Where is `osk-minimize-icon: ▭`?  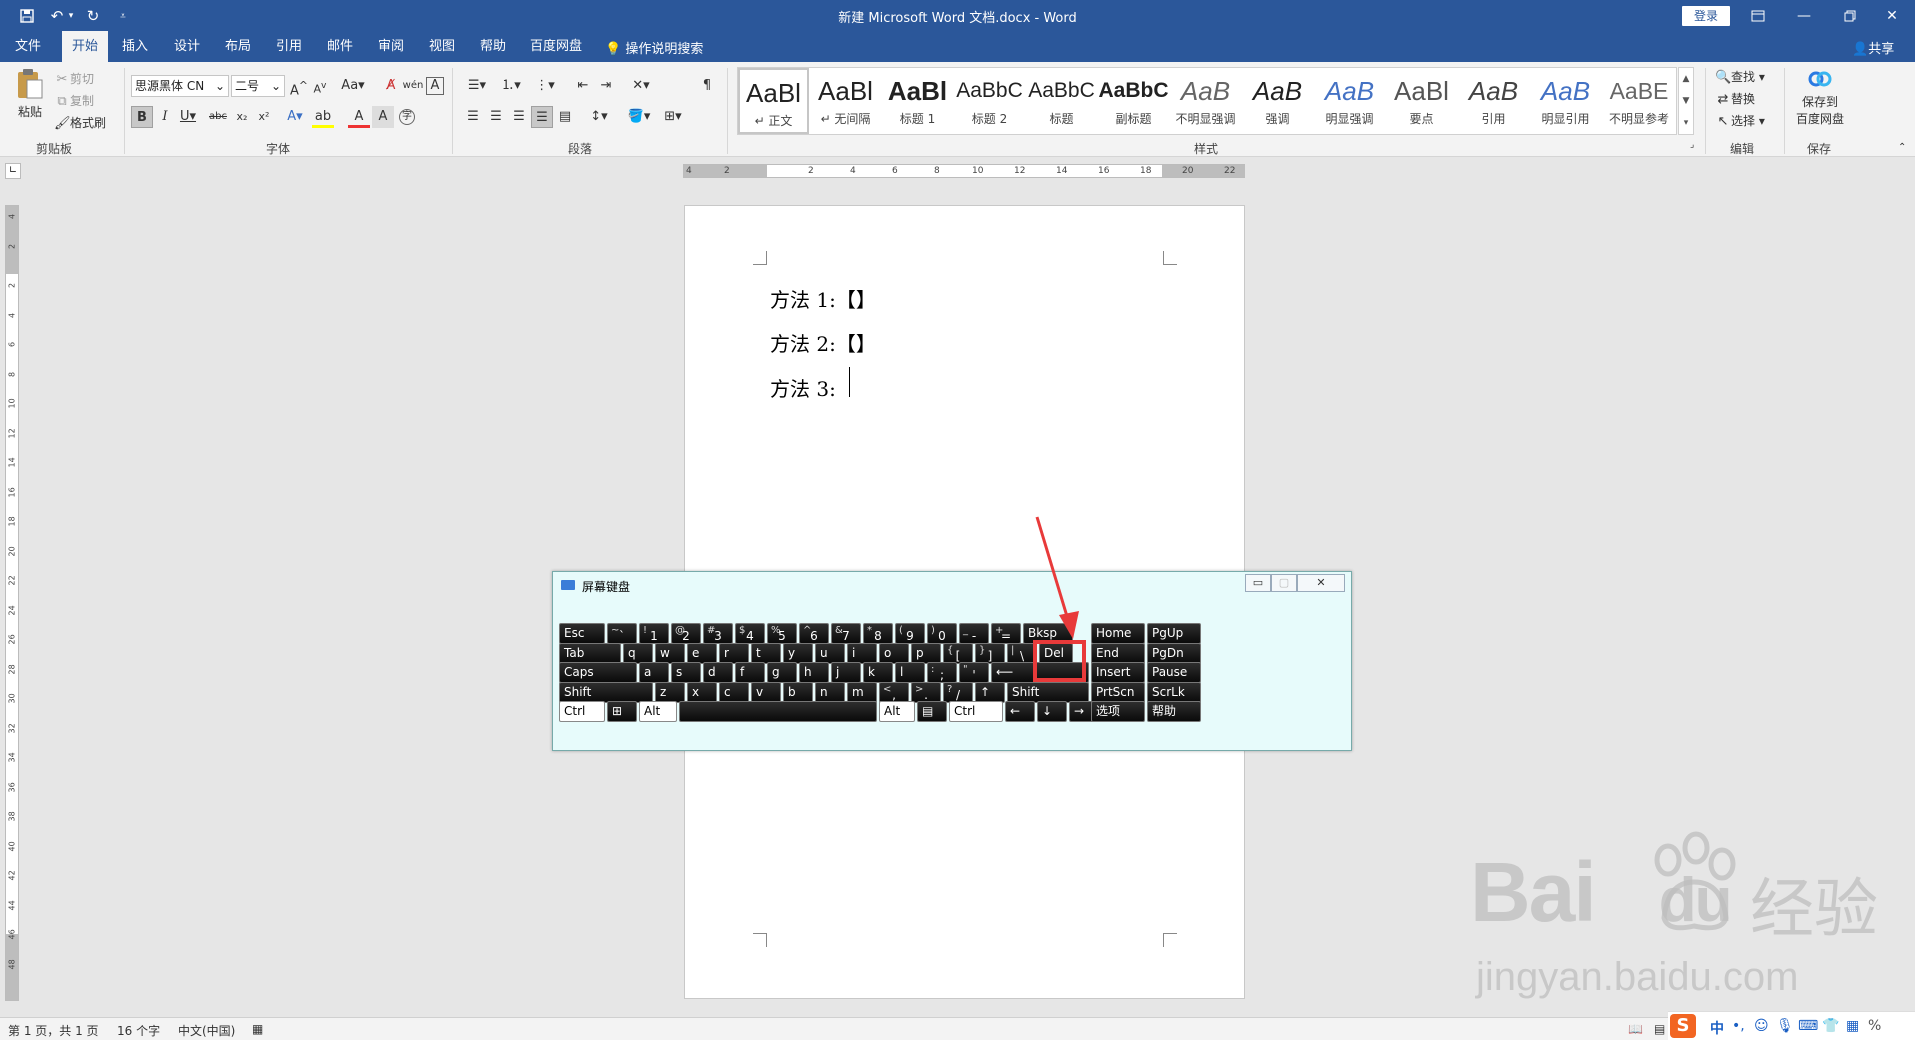
osk-minimize-icon: ▭ is located at coordinates (1258, 583).